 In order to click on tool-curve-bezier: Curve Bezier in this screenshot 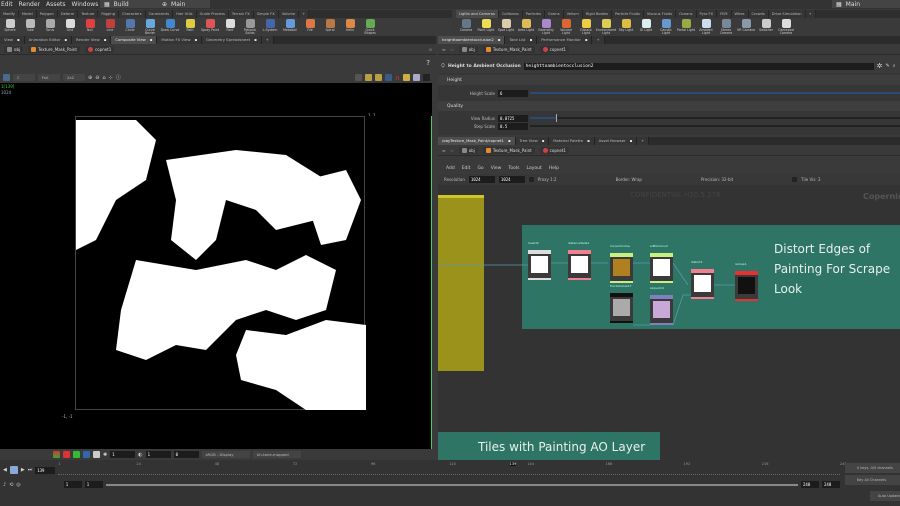, I will do `click(150, 27)`.